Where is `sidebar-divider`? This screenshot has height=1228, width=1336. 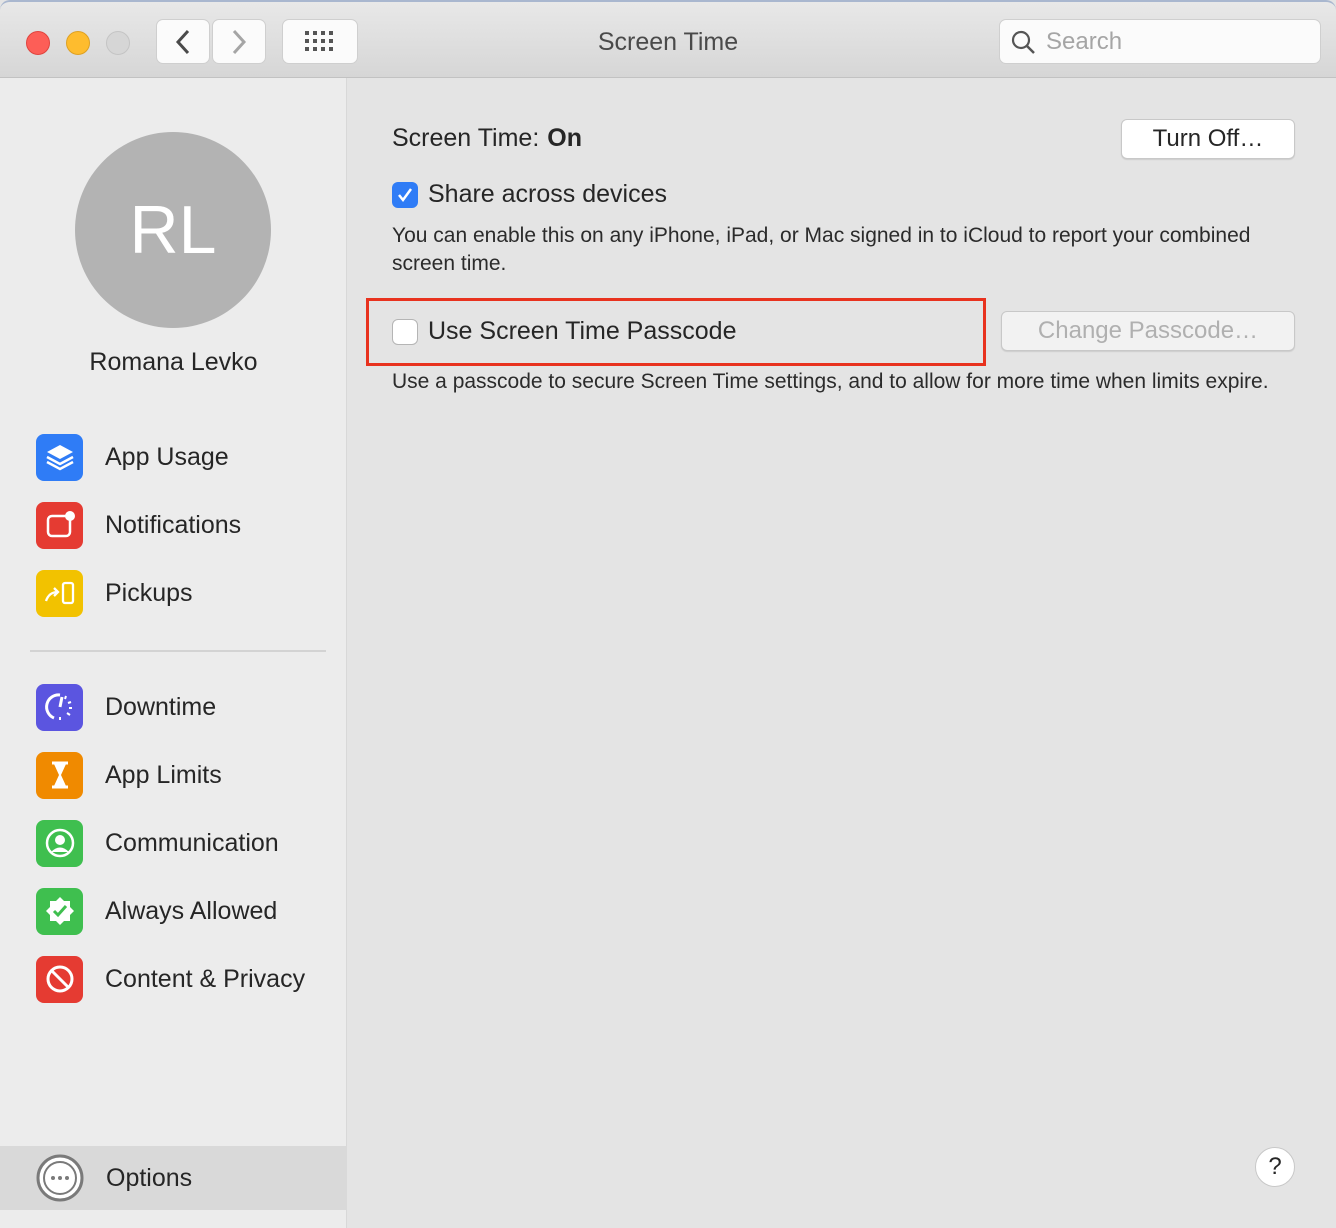 sidebar-divider is located at coordinates (178, 651).